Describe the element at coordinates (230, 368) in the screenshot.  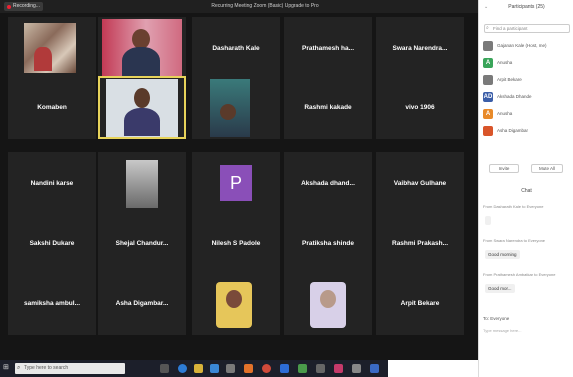
I see `mail-icon` at that location.